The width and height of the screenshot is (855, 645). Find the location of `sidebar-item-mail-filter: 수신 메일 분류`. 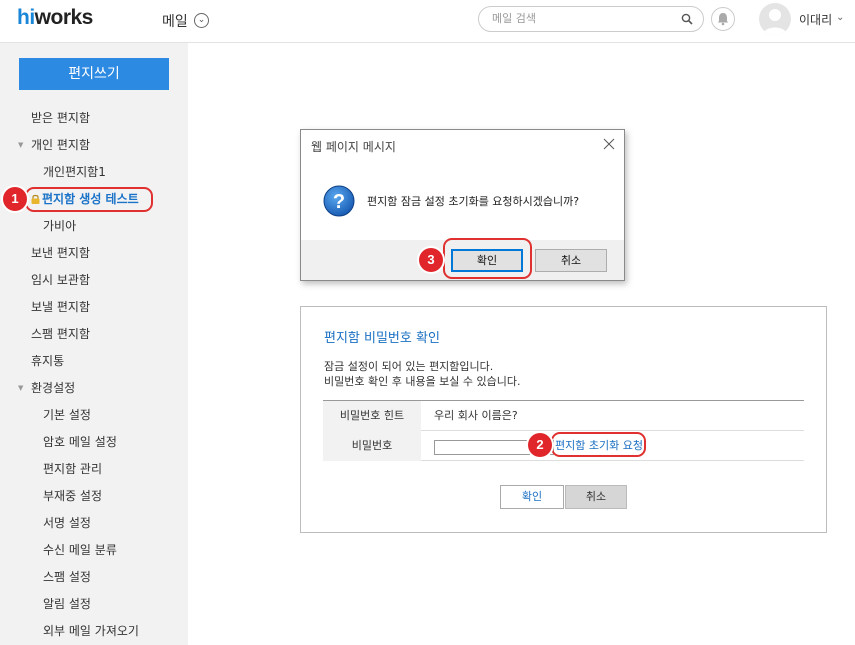

sidebar-item-mail-filter: 수신 메일 분류 is located at coordinates (80, 550).